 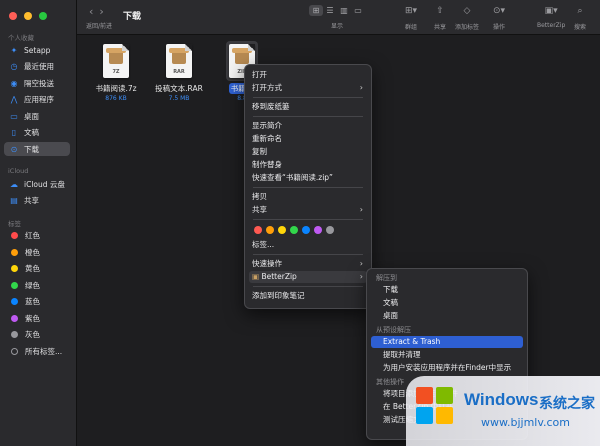 What do you see at coordinates (282, 230) in the screenshot?
I see `tag-yellow-dot` at bounding box center [282, 230].